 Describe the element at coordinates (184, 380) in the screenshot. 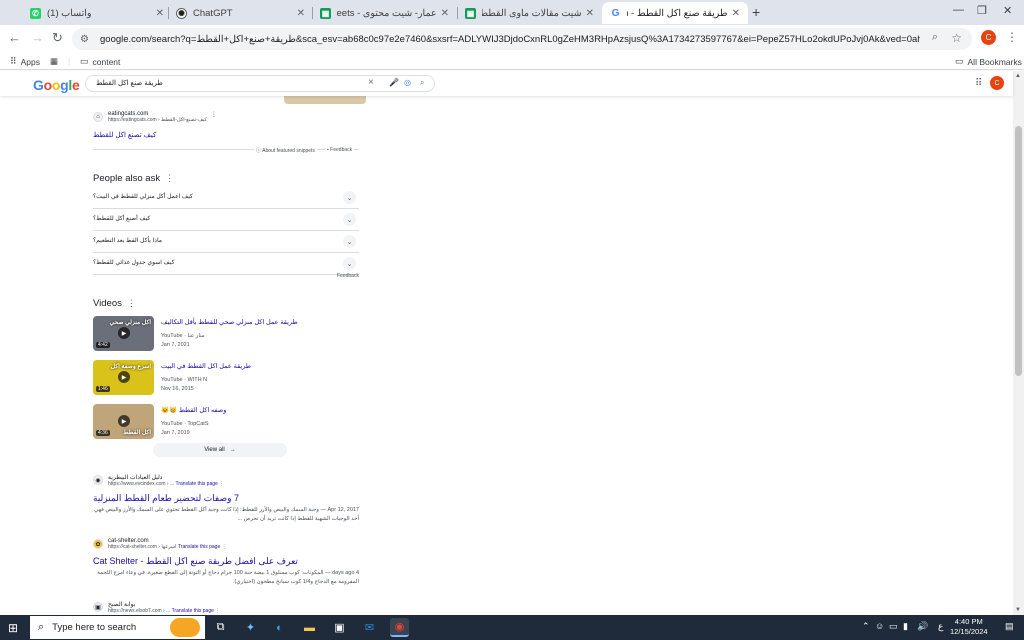

I see `video-source: YouTube · WITH N` at that location.